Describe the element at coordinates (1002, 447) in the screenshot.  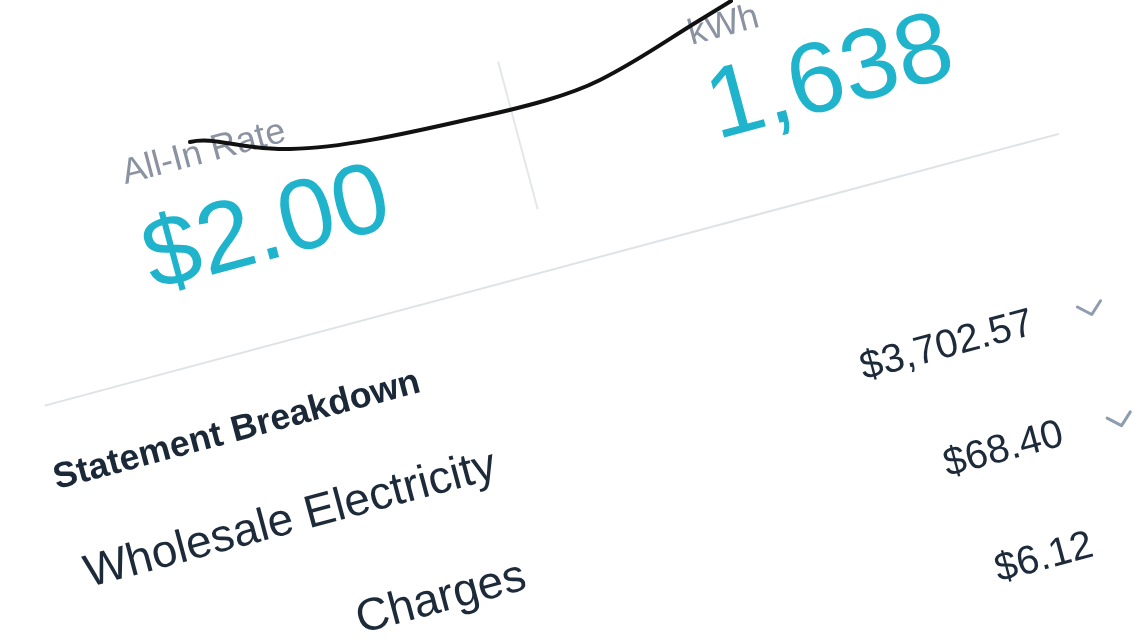
I see `row-amount: $68.40` at that location.